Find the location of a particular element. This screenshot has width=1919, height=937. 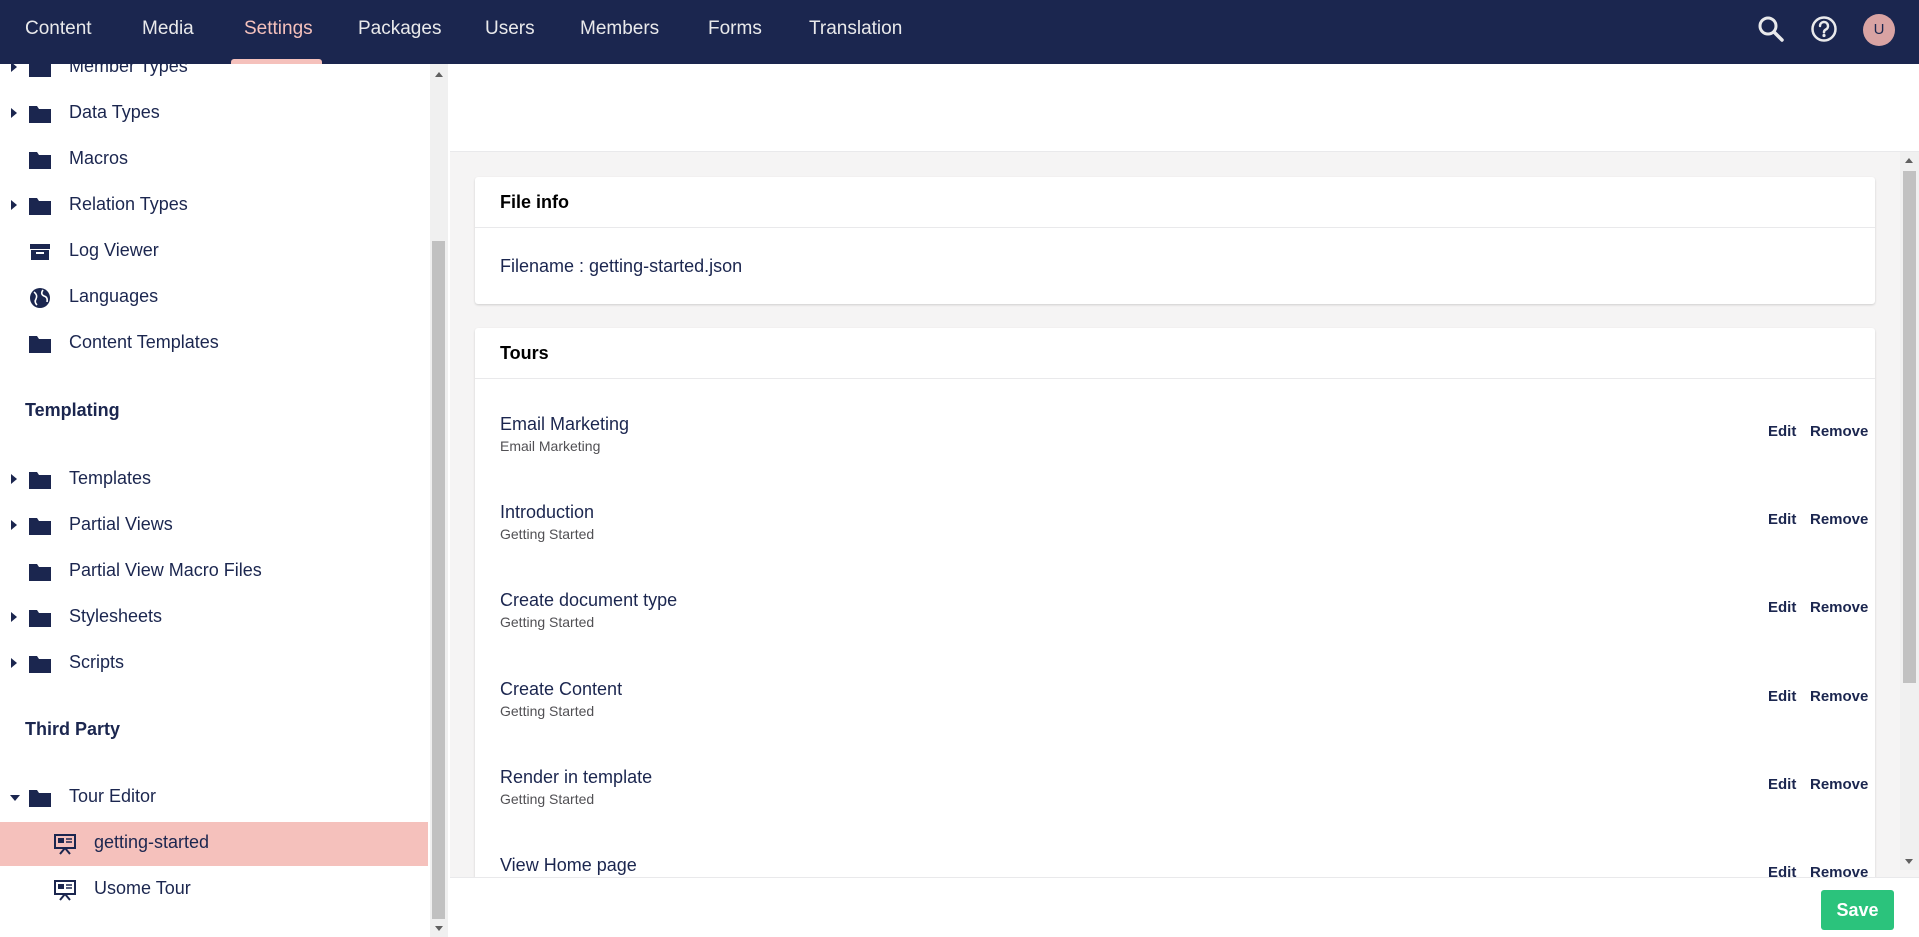

sidebar-item-label: getting-started is located at coordinates (152, 842).